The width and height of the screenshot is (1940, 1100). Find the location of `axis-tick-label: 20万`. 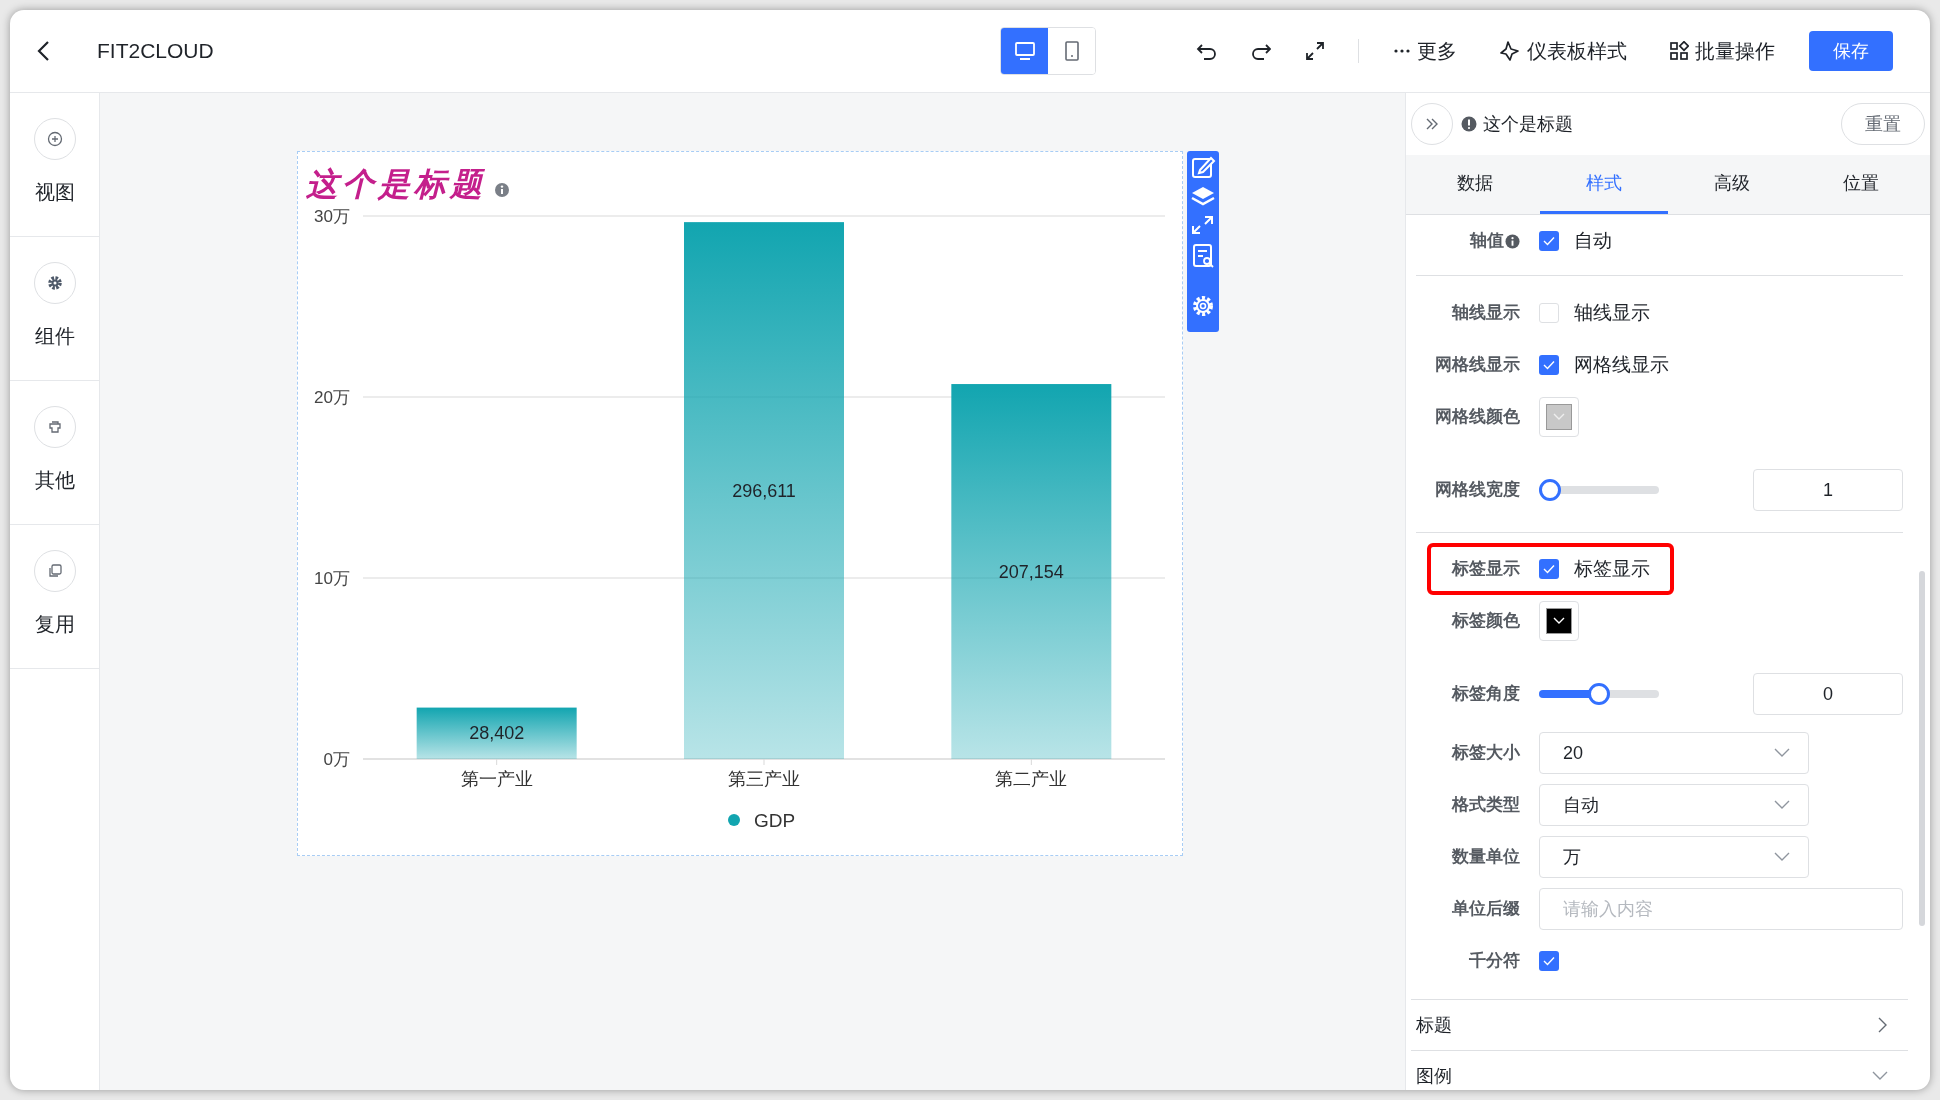

axis-tick-label: 20万 is located at coordinates (332, 397).